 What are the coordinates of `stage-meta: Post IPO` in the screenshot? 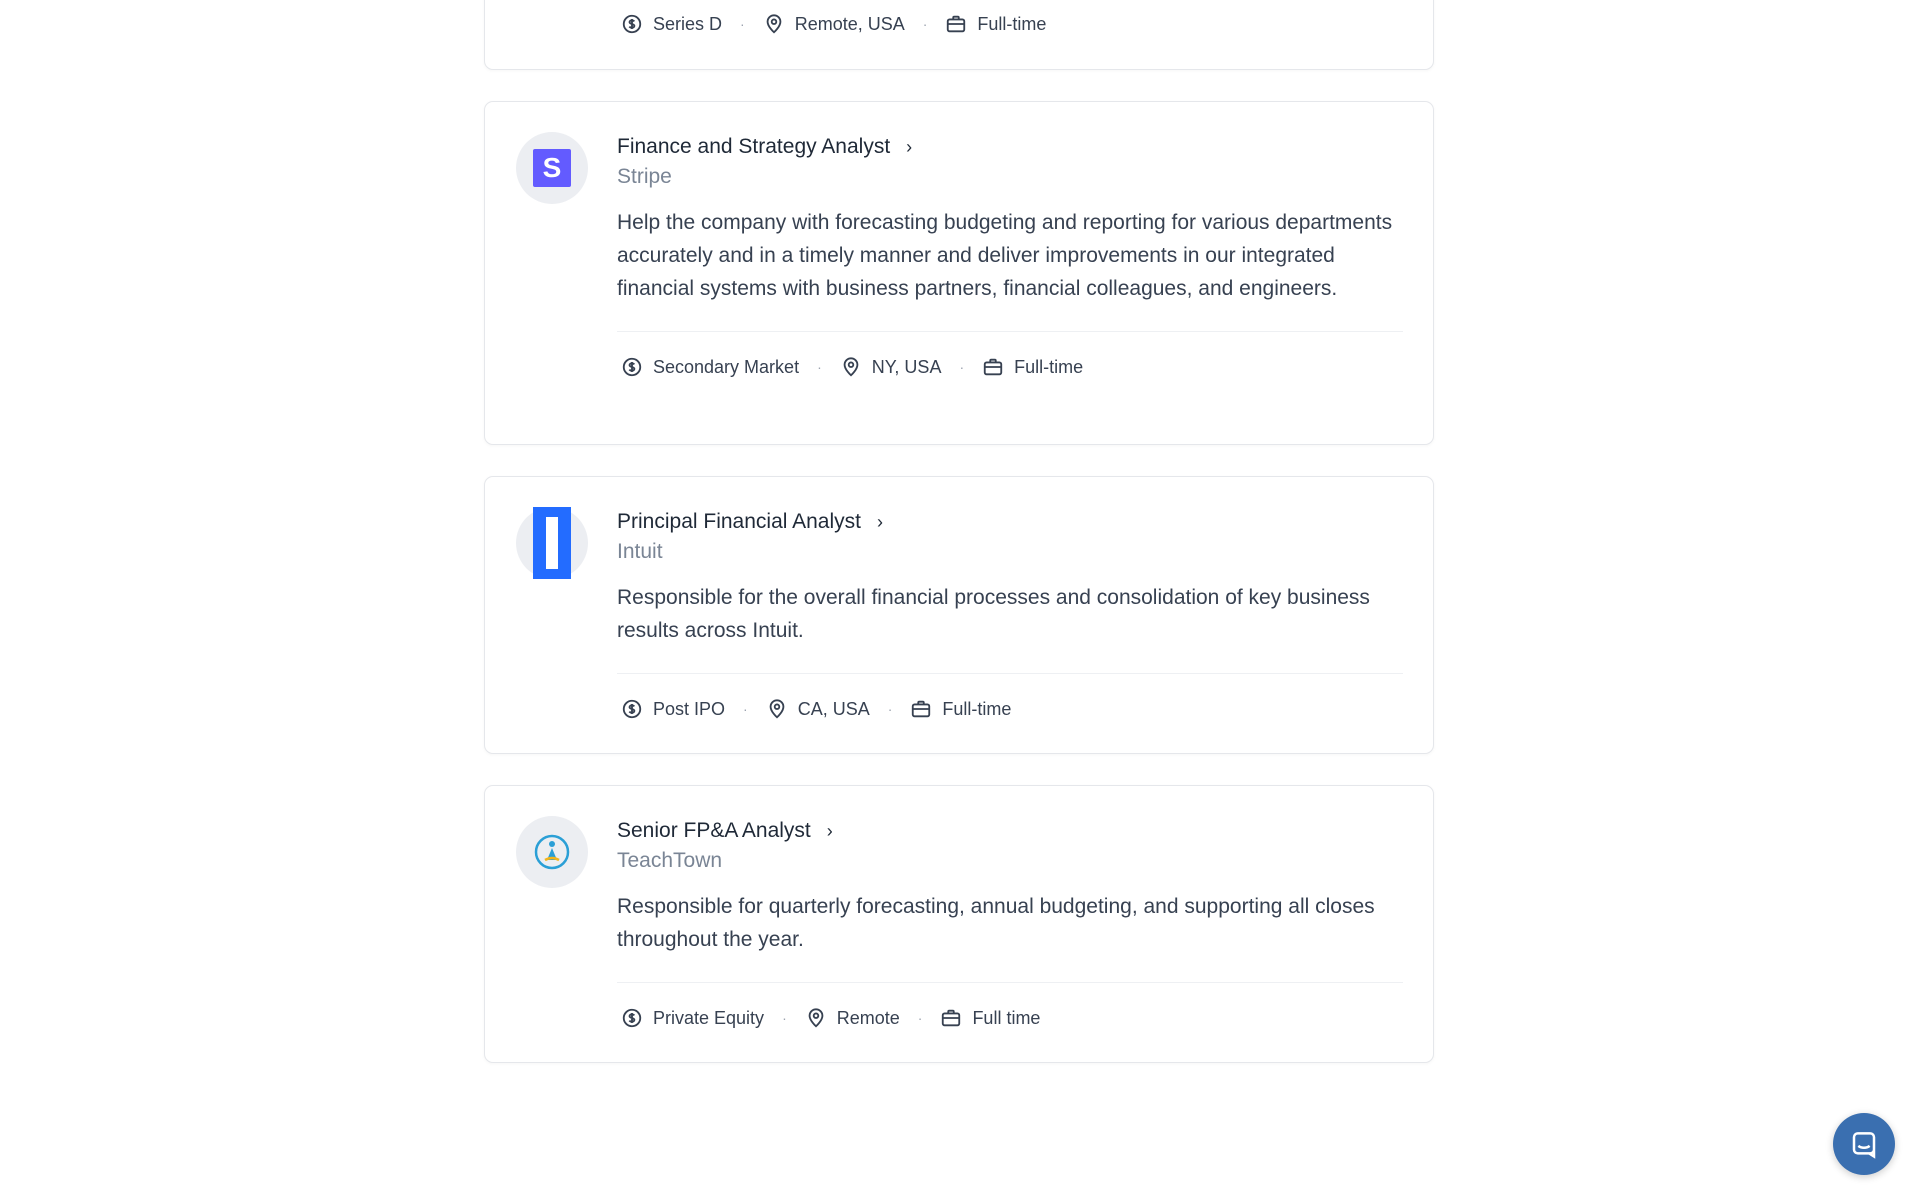 It's located at (673, 709).